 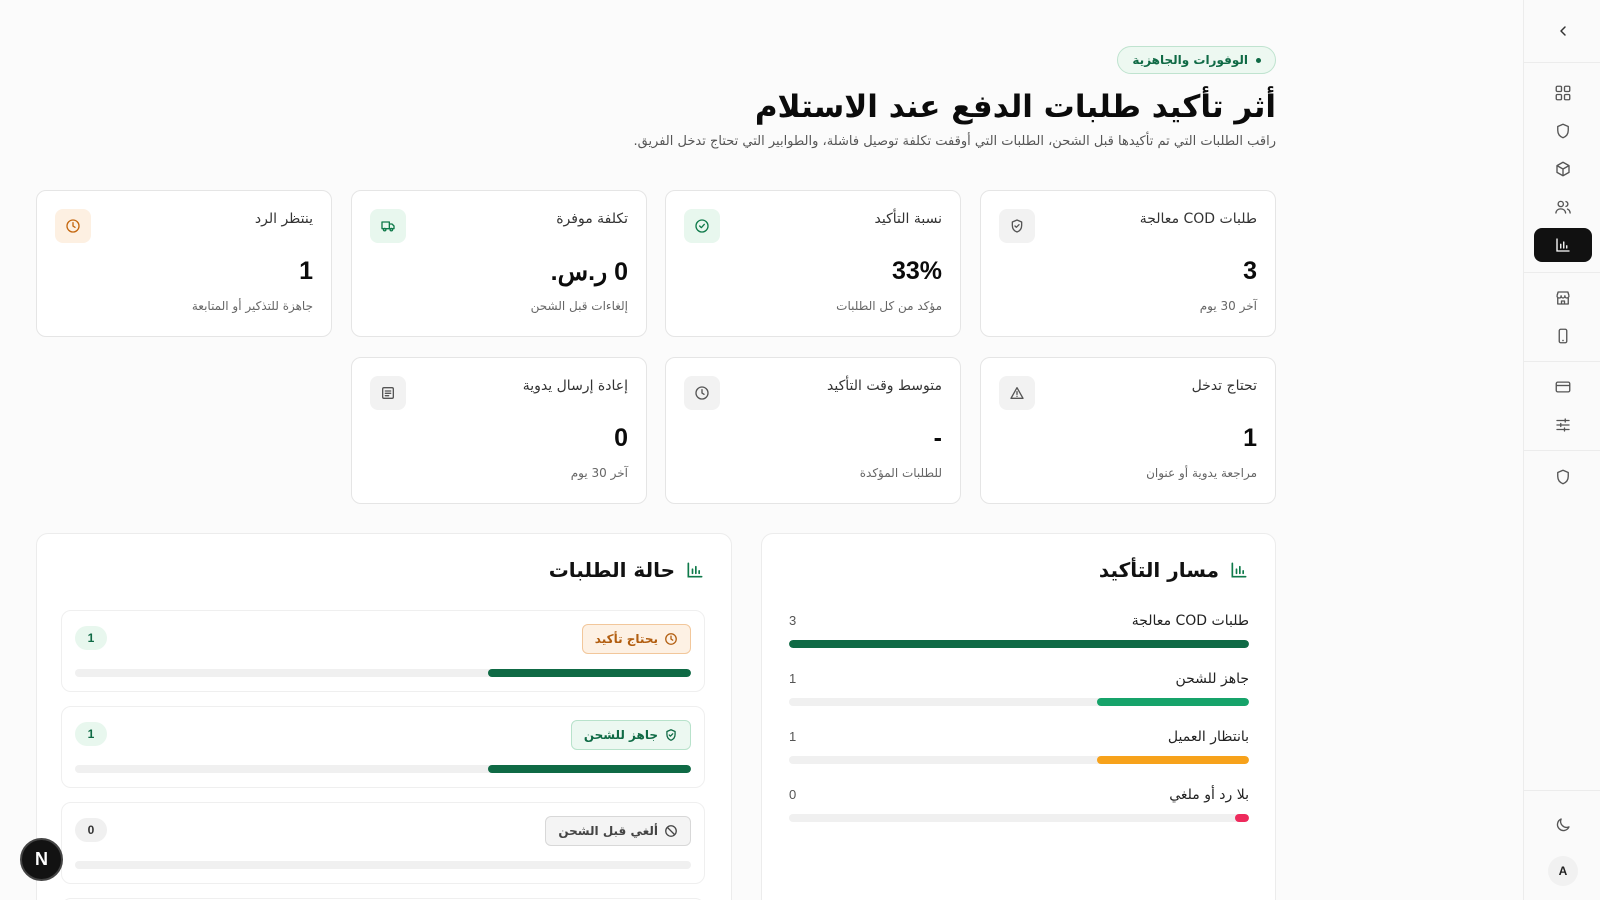 I want to click on moon-icon, so click(x=1563, y=825).